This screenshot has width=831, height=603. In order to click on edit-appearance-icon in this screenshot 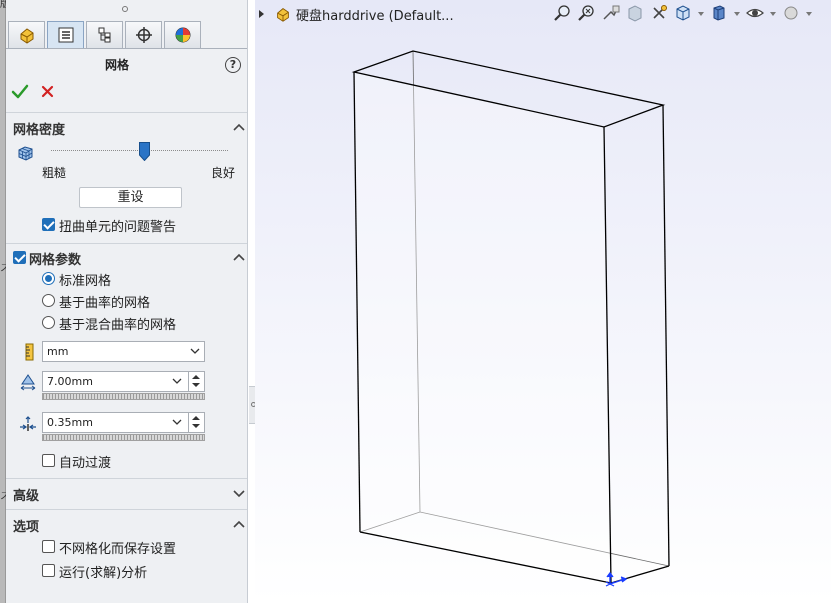, I will do `click(791, 13)`.